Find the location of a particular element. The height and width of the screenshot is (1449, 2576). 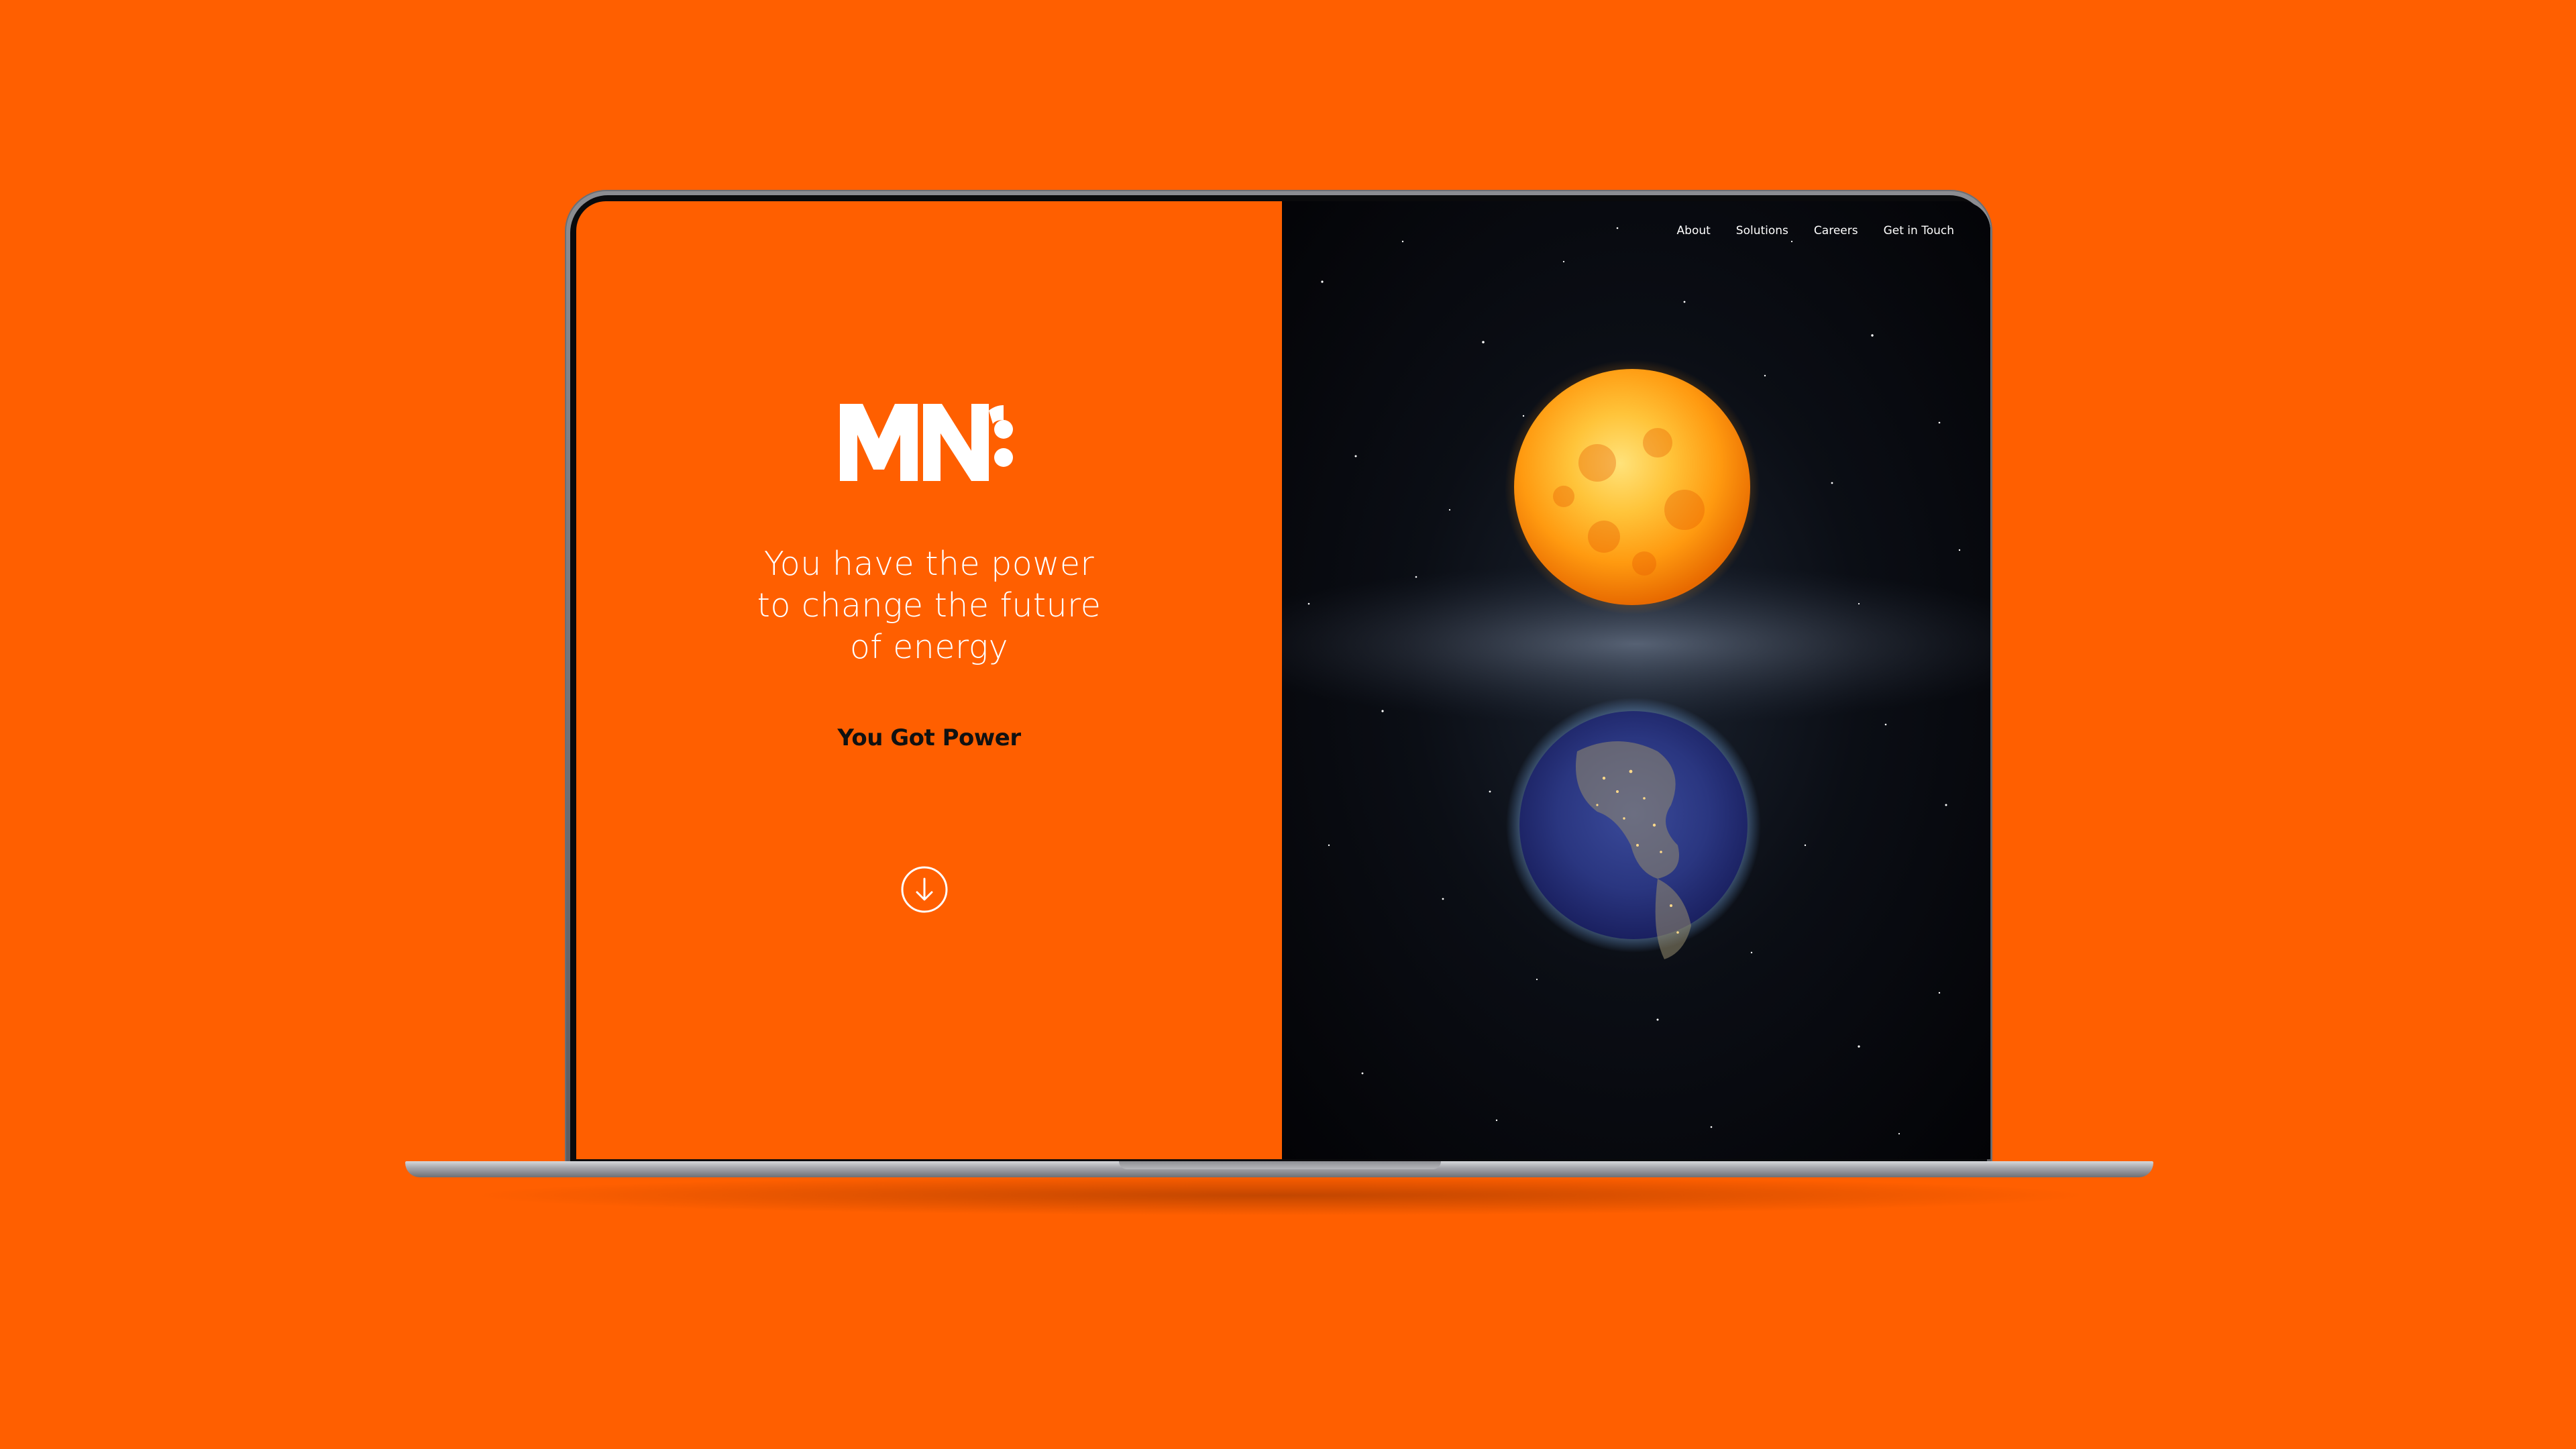

tagline-line-1: You have the power is located at coordinates (929, 564).